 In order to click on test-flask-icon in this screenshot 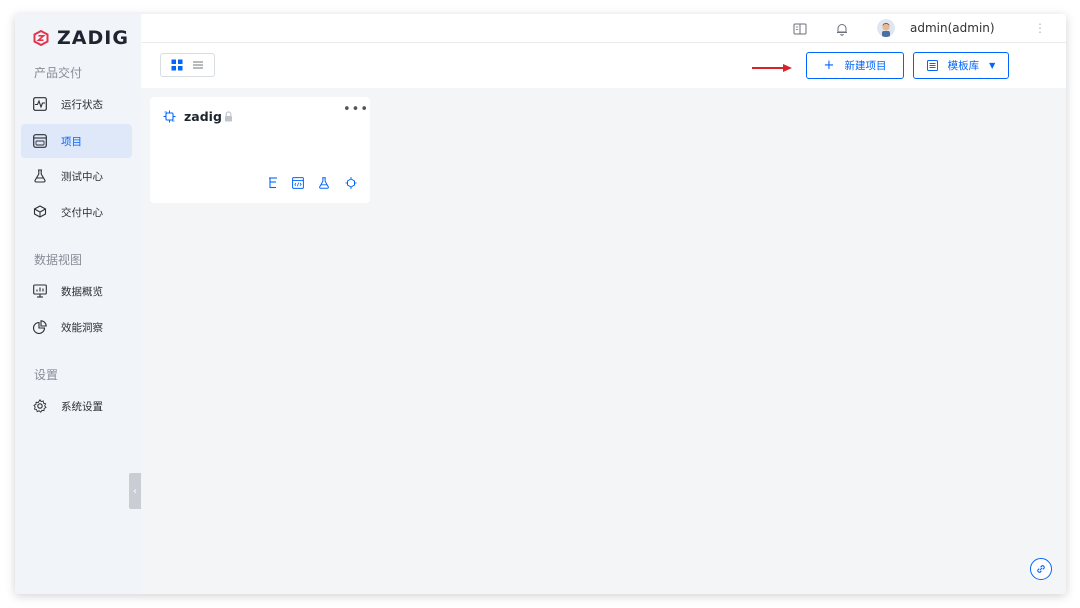, I will do `click(324, 183)`.